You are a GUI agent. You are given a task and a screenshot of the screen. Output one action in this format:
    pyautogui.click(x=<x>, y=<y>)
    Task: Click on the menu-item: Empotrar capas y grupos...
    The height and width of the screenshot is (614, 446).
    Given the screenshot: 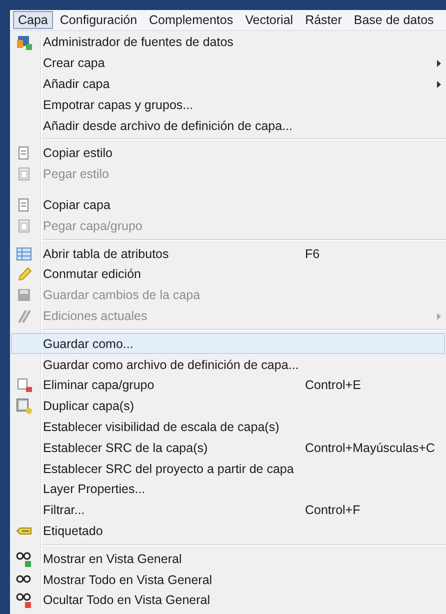 What is the action you would take?
    pyautogui.click(x=228, y=105)
    